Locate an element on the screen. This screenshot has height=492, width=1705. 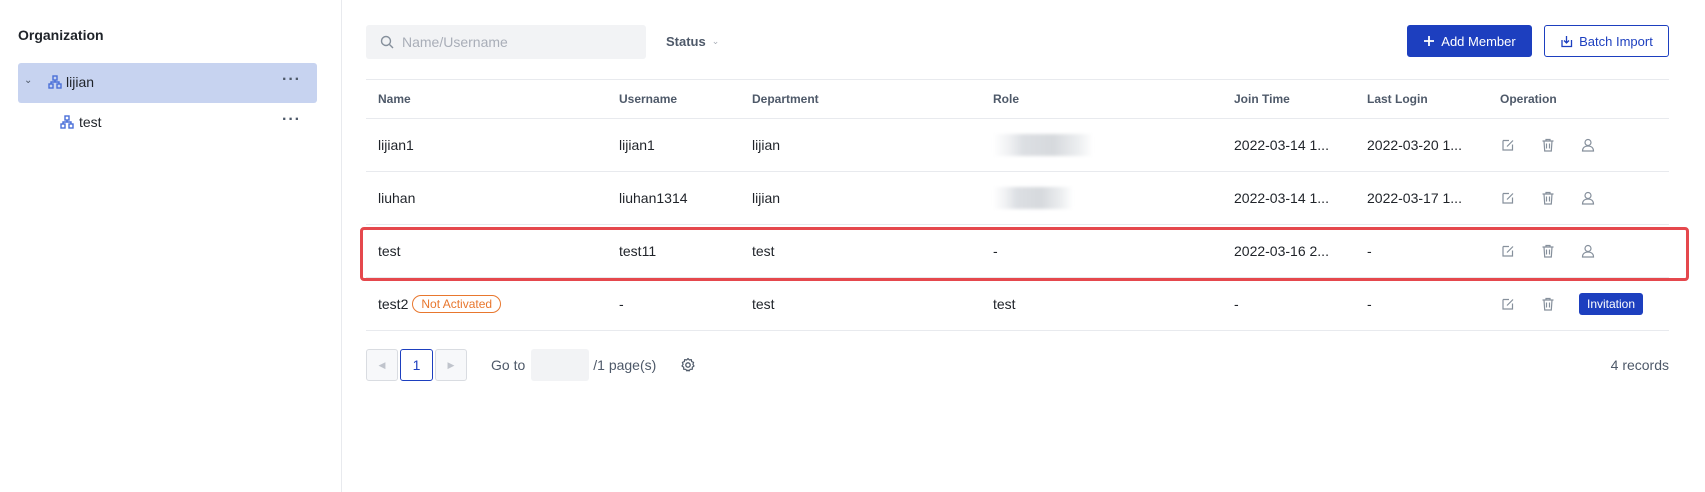
tree-node-lijian: ⌄ lijian ··· is located at coordinates (167, 83).